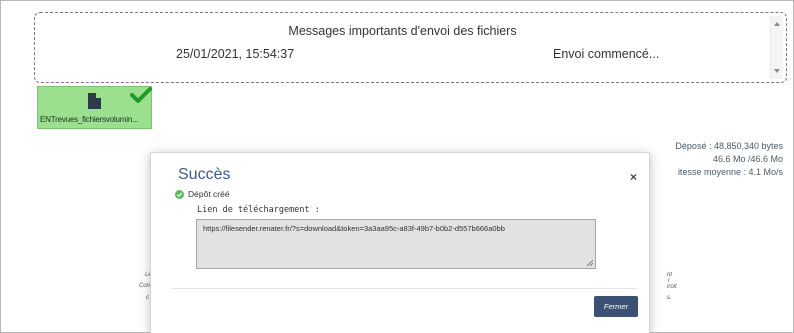 The image size is (794, 333). Describe the element at coordinates (145, 286) in the screenshot. I see `background-text-fragment: Con` at that location.